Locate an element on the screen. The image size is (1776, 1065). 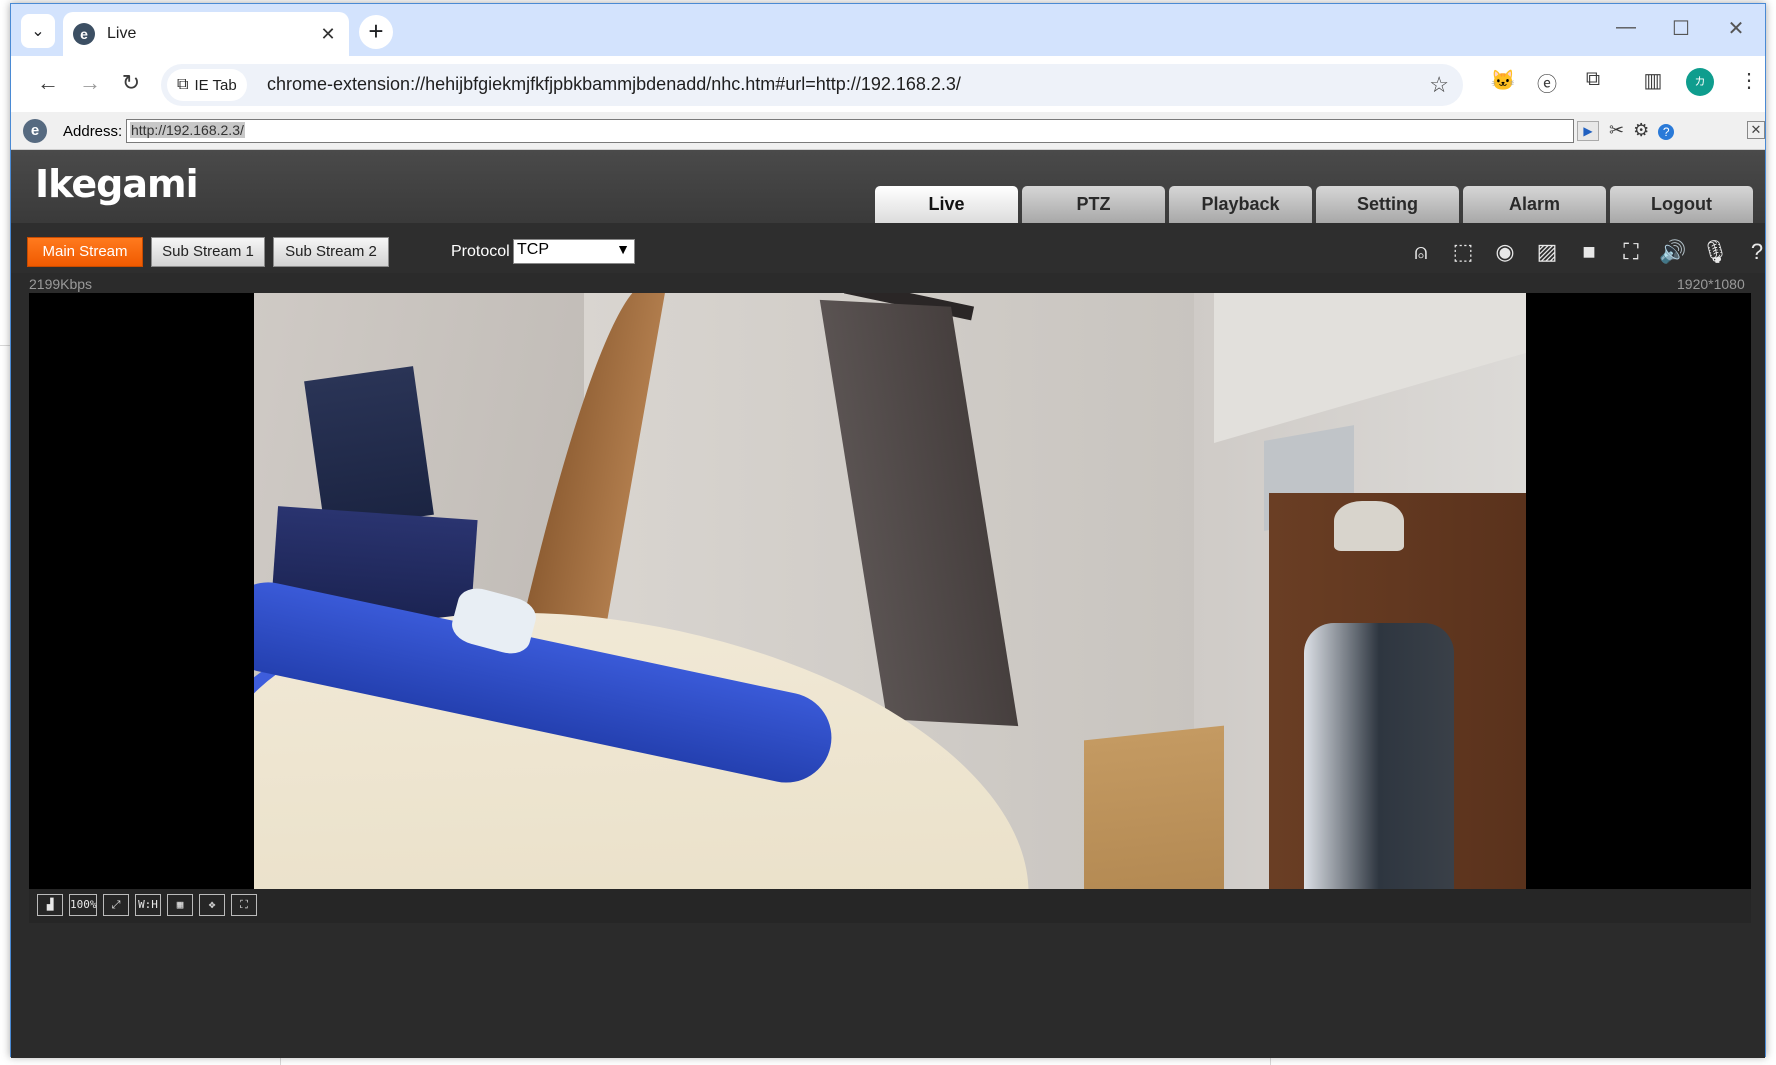
resolution-label: 1920*1080 is located at coordinates (1711, 284).